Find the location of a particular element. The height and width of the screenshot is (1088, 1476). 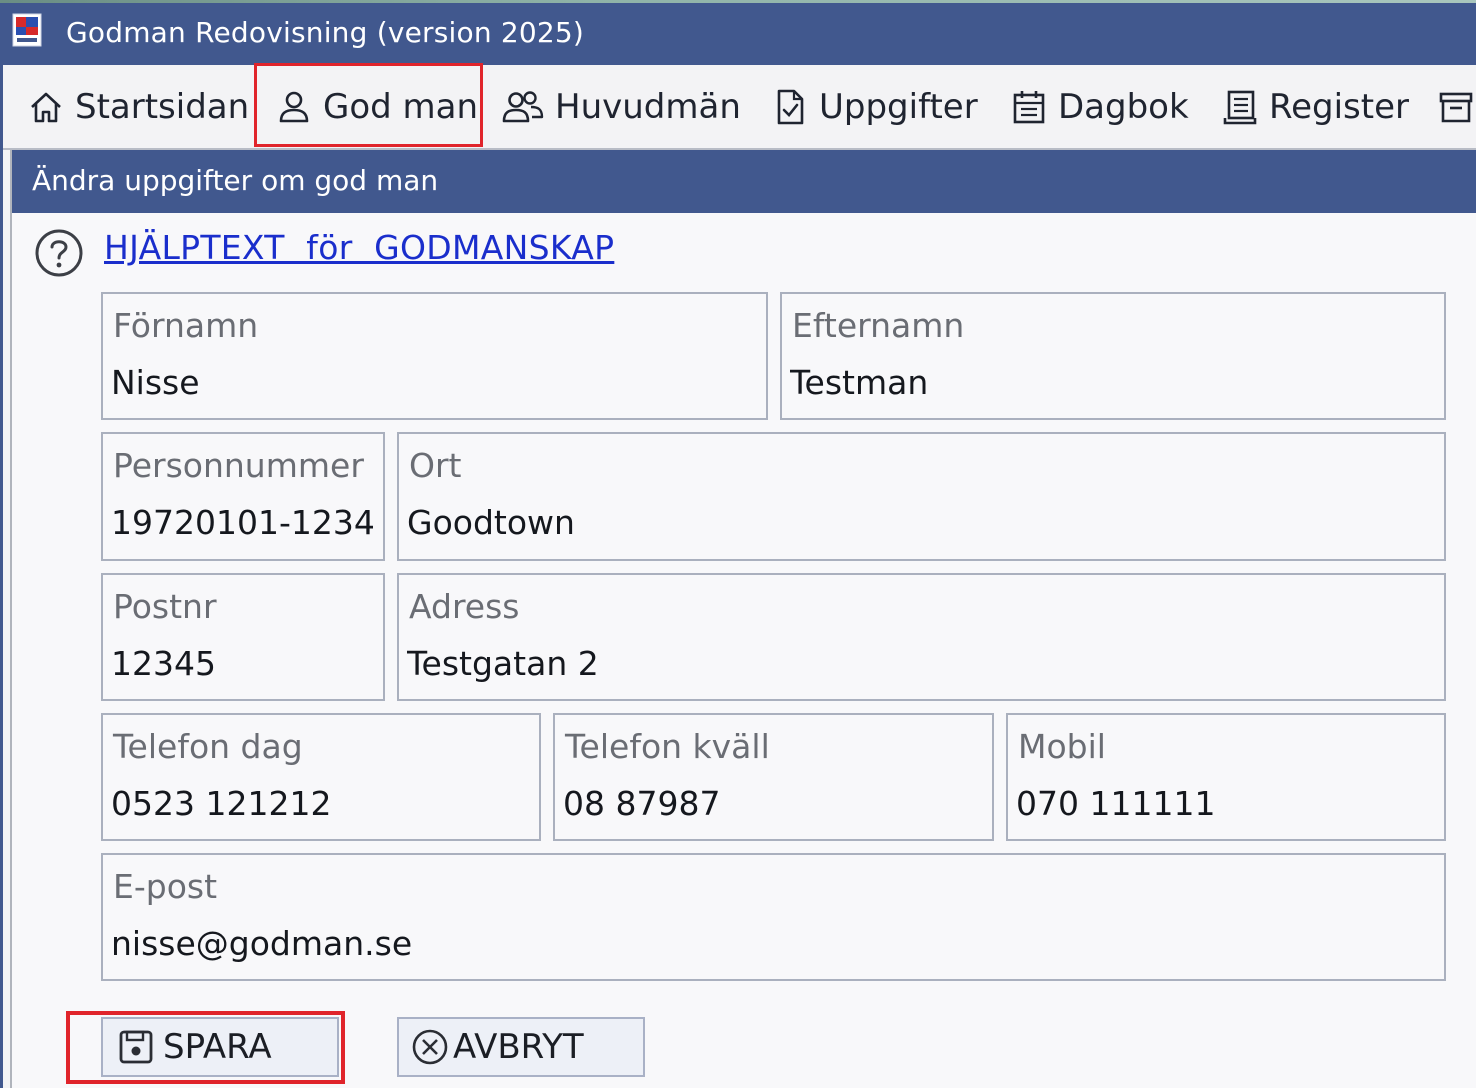

help-icon is located at coordinates (59, 253).